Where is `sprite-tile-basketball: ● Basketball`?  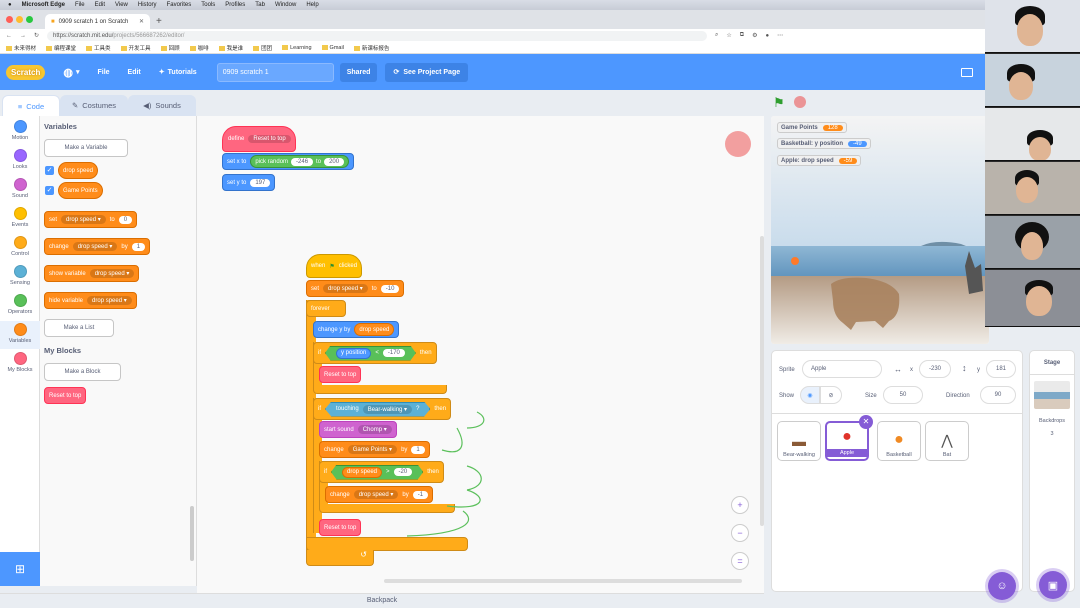
sprite-tile-basketball: ● Basketball is located at coordinates (899, 441).